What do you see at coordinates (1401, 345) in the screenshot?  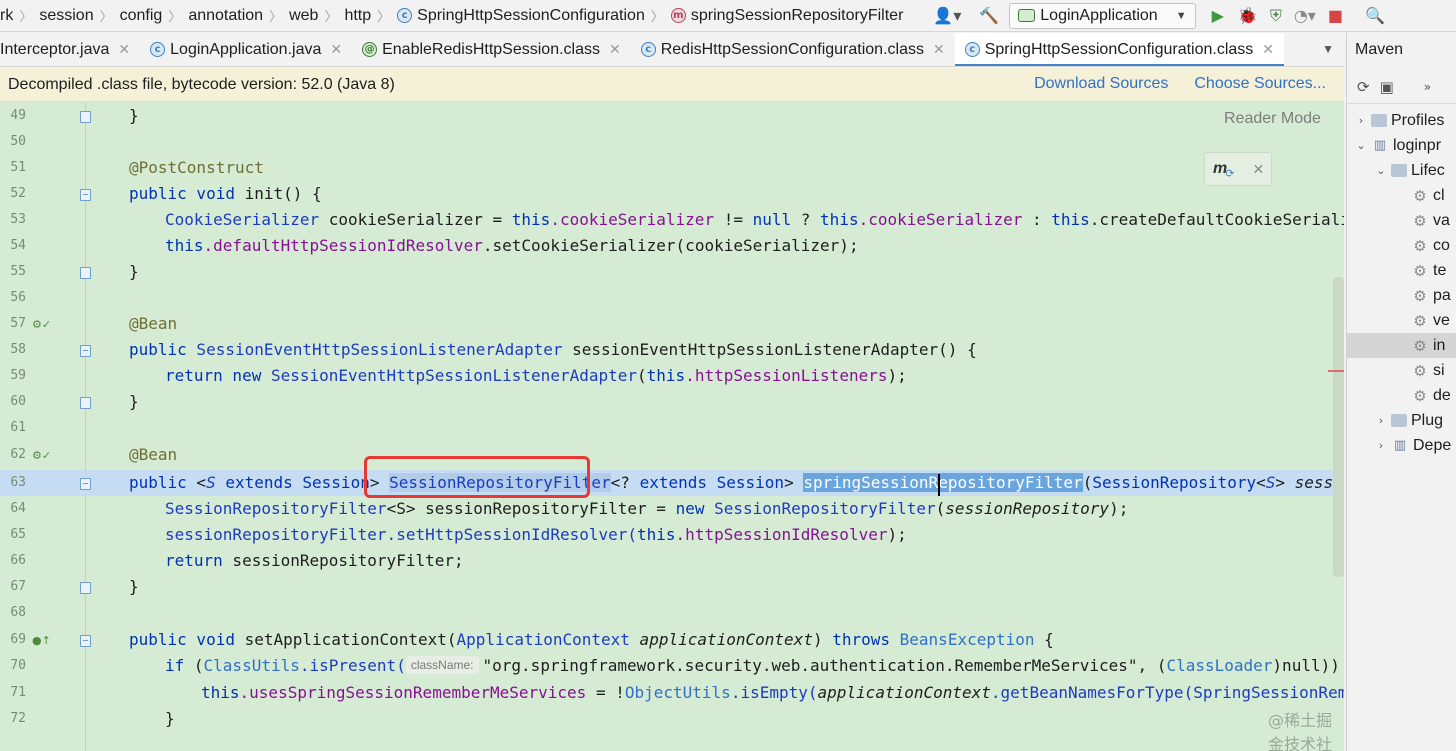 I see `maven-tree-item: ⚙ in` at bounding box center [1401, 345].